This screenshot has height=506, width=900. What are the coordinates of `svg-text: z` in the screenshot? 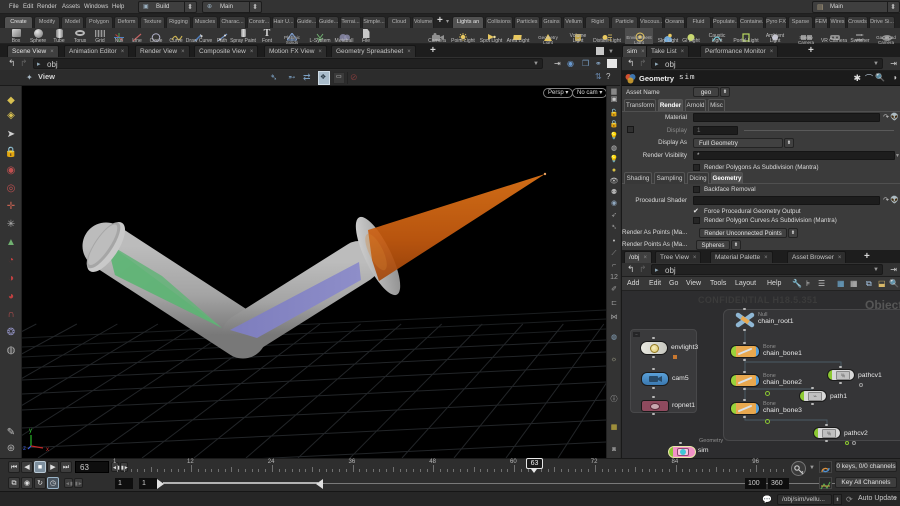 It's located at (24, 449).